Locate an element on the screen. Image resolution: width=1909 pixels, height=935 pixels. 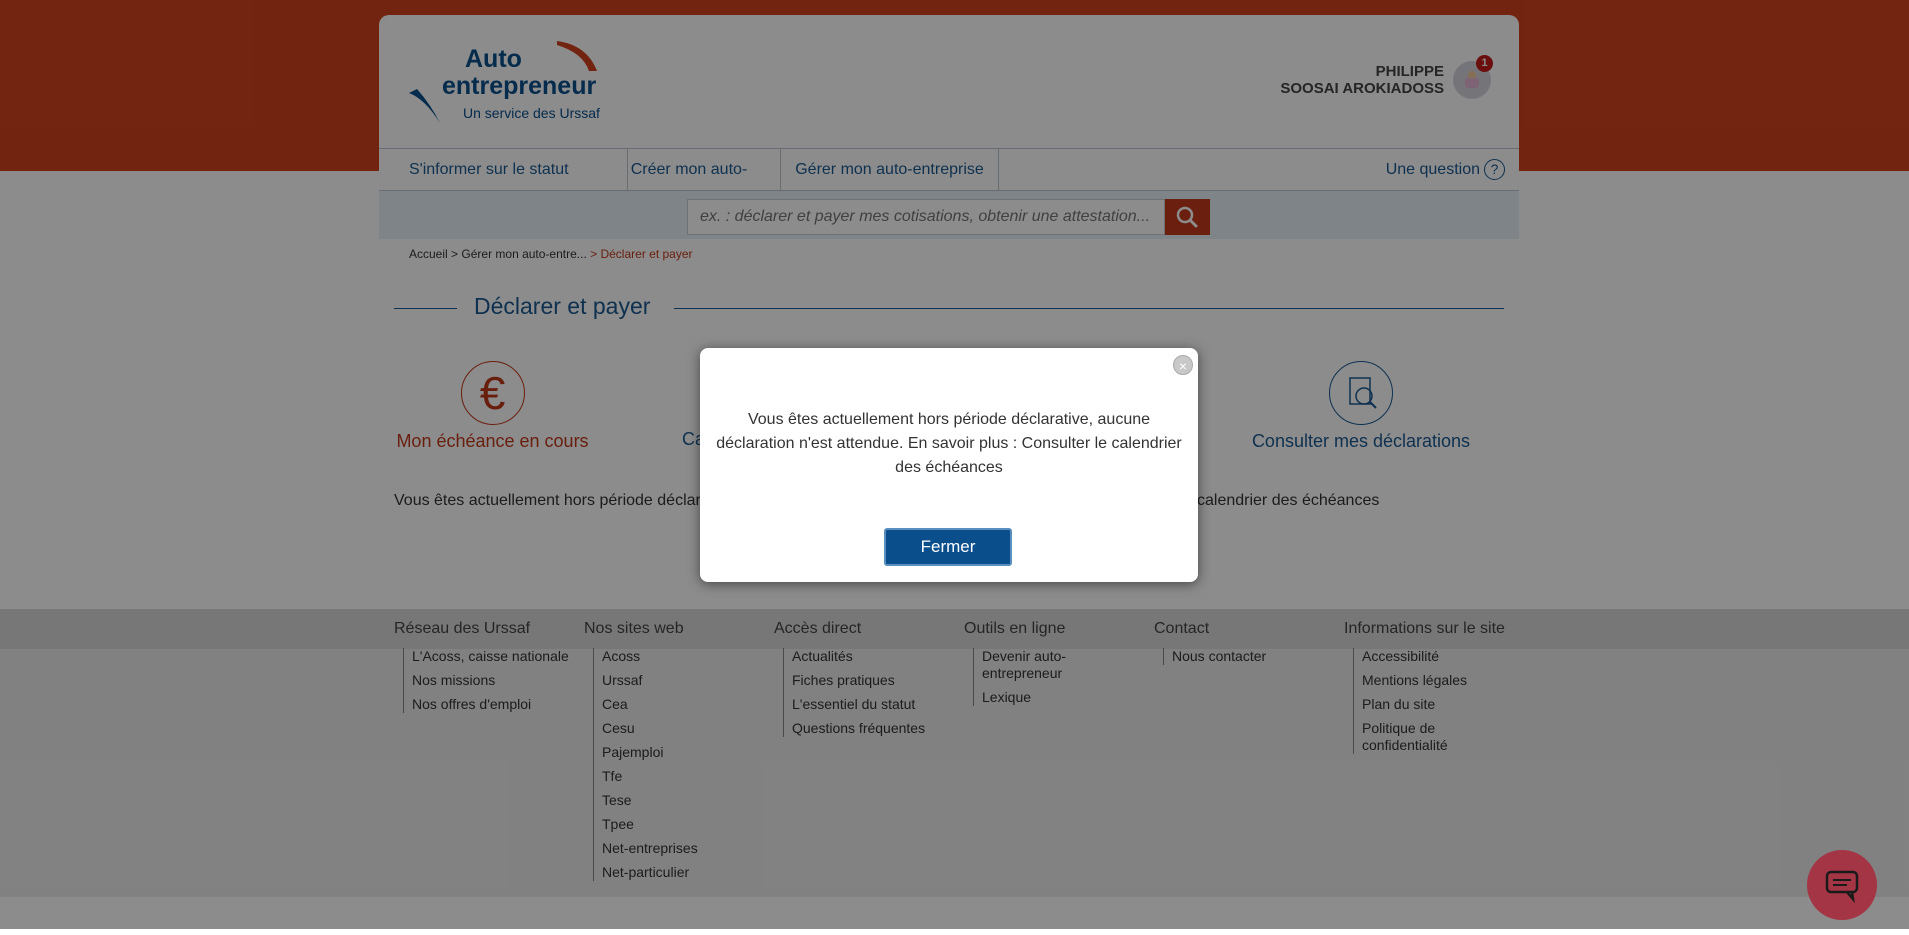
chat-button is located at coordinates (1842, 885).